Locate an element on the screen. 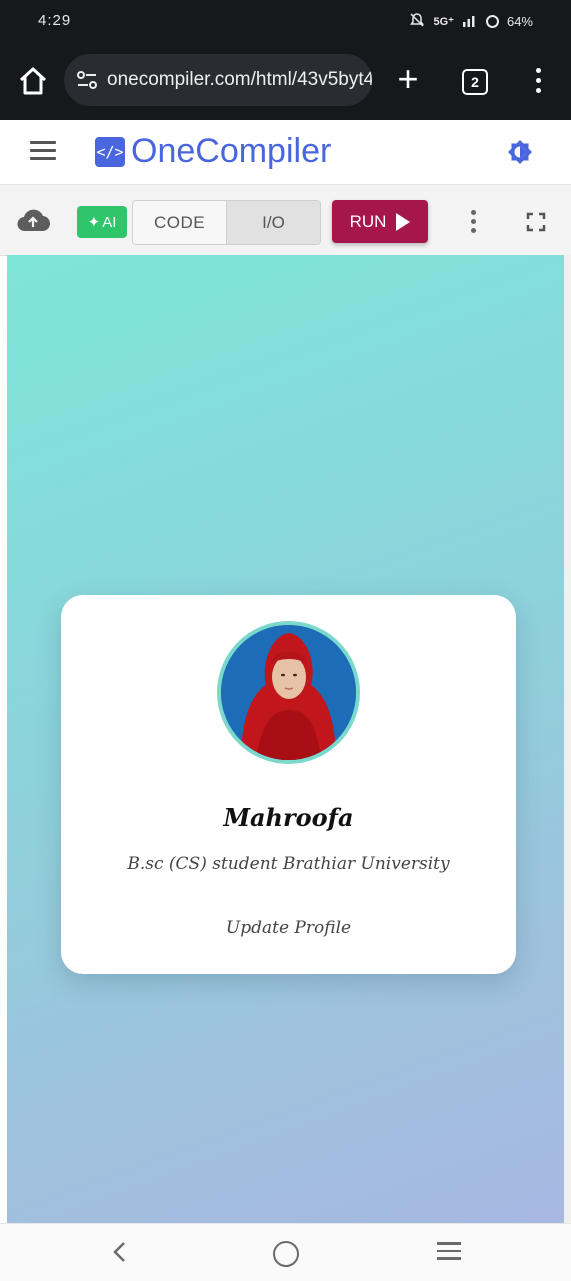 The image size is (571, 1281). fullscreen-icon is located at coordinates (536, 222).